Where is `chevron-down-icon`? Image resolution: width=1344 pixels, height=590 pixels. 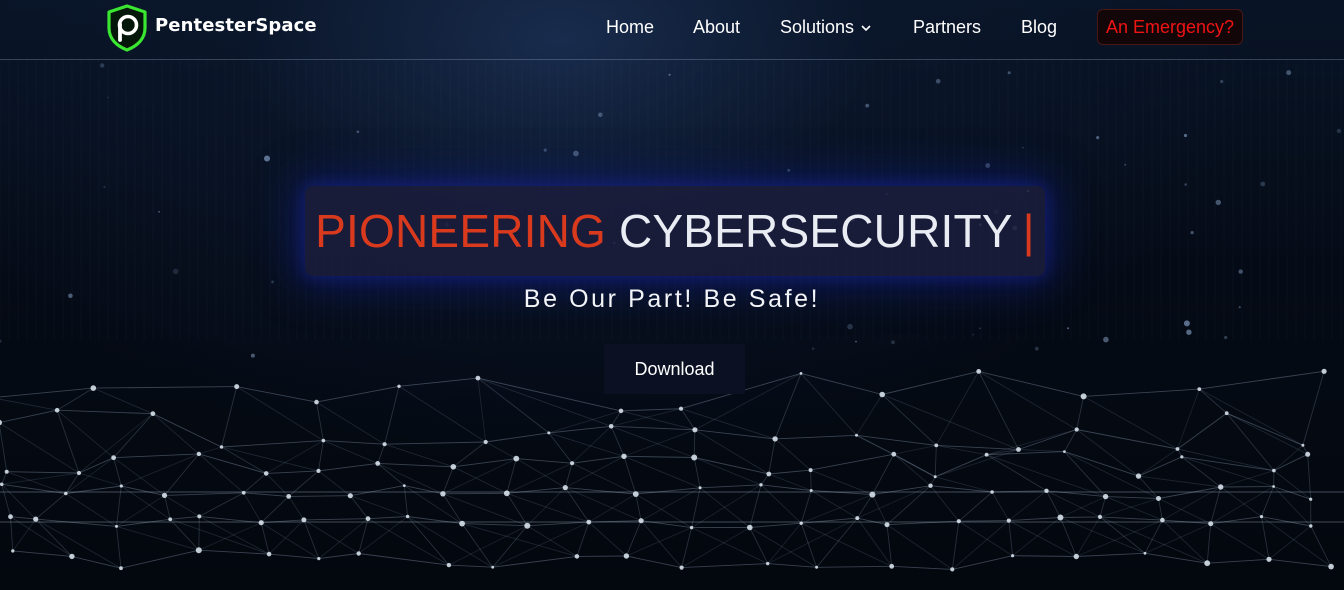
chevron-down-icon is located at coordinates (866, 28).